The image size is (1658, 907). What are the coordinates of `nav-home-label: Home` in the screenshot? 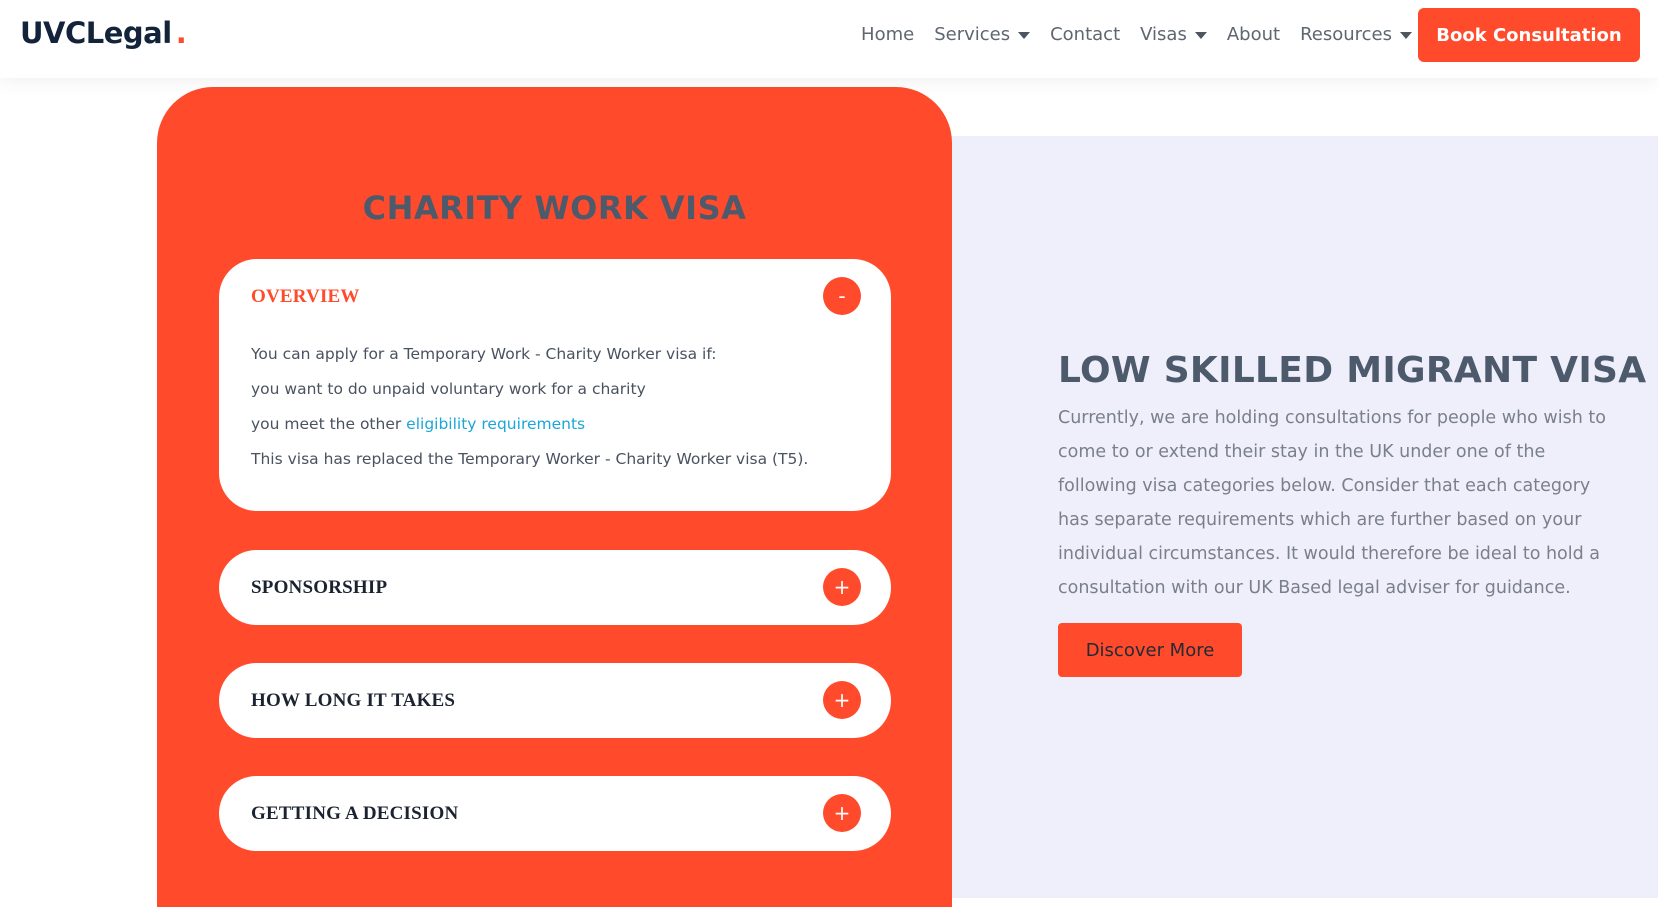 It's located at (888, 34).